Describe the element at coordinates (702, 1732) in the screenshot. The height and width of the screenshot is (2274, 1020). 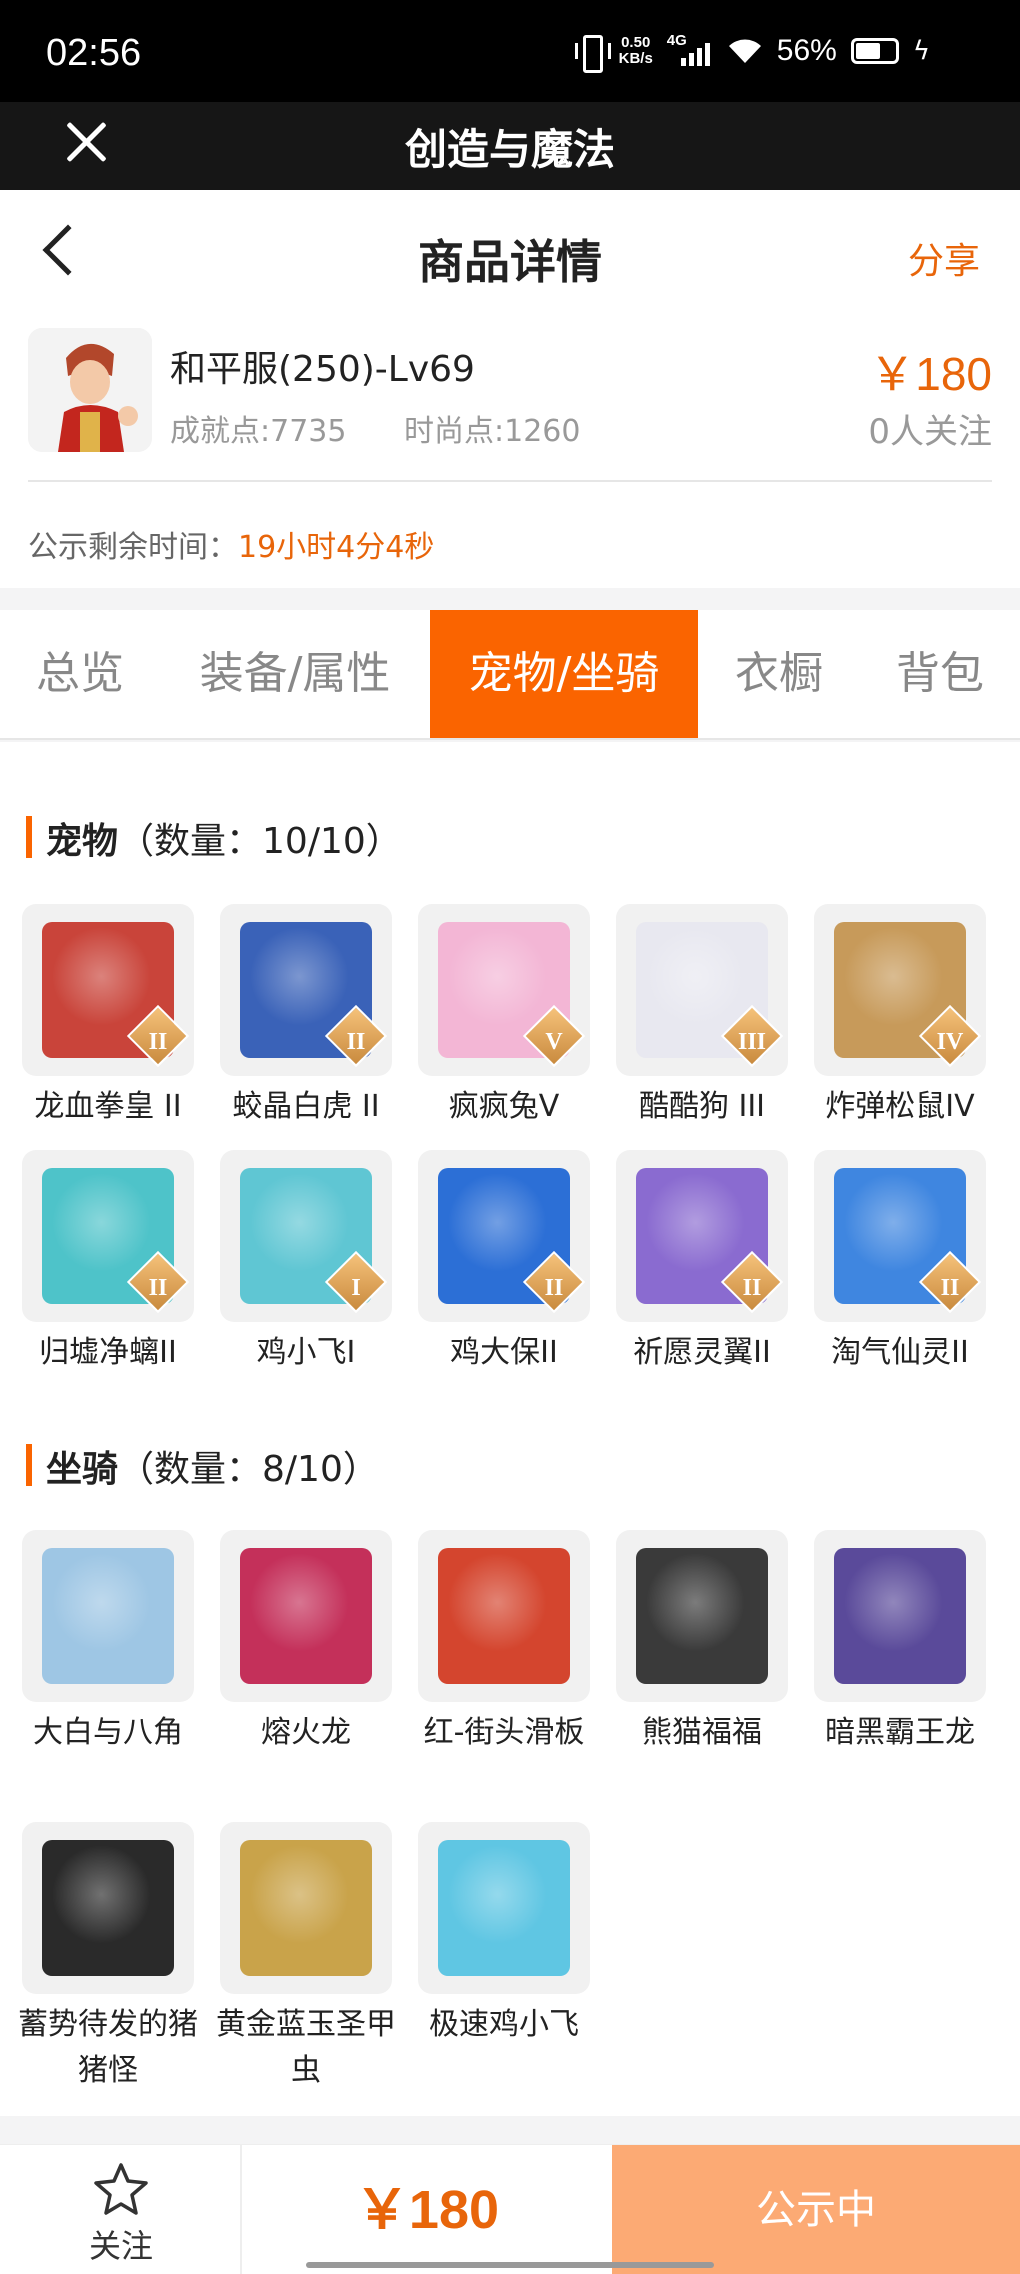
I see `item-name: 熊猫福福` at that location.